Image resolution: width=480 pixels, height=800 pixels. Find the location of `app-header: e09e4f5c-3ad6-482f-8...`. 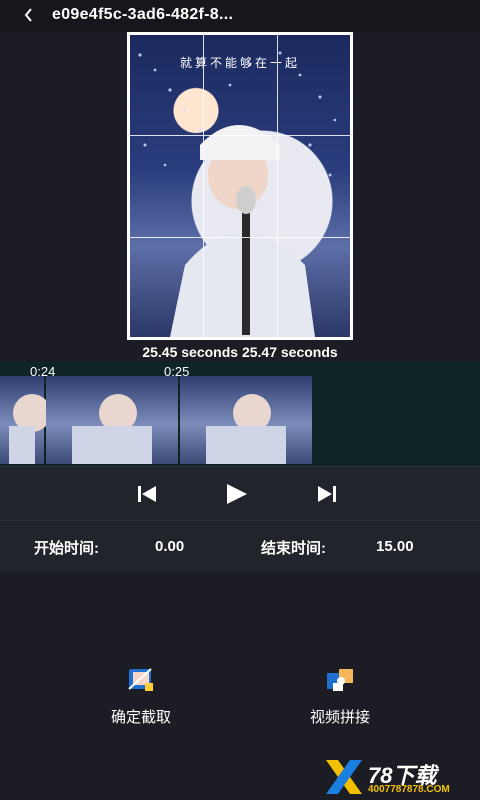

app-header: e09e4f5c-3ad6-482f-8... is located at coordinates (240, 16).